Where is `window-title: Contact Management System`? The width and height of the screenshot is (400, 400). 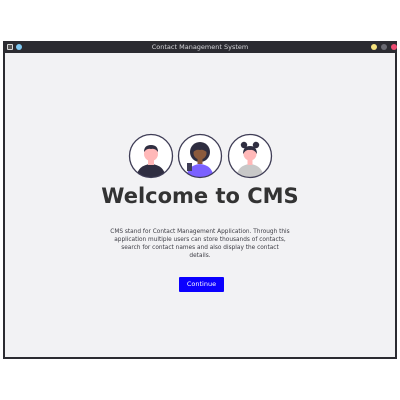 window-title: Contact Management System is located at coordinates (200, 47).